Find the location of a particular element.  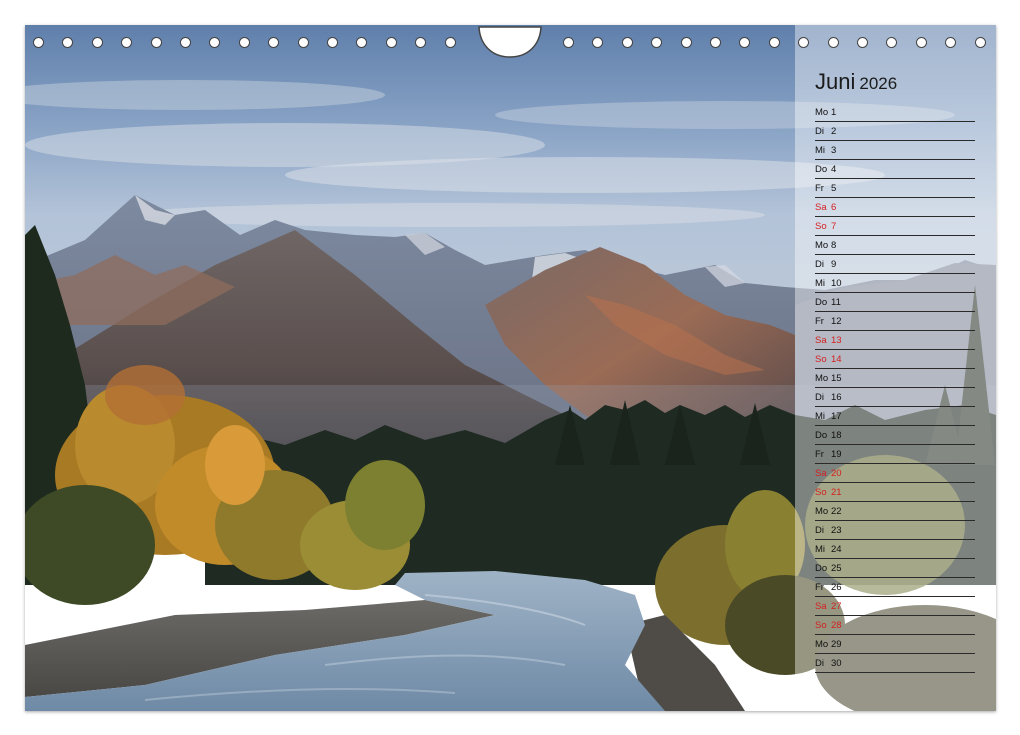

day-number: 7 is located at coordinates (834, 226).